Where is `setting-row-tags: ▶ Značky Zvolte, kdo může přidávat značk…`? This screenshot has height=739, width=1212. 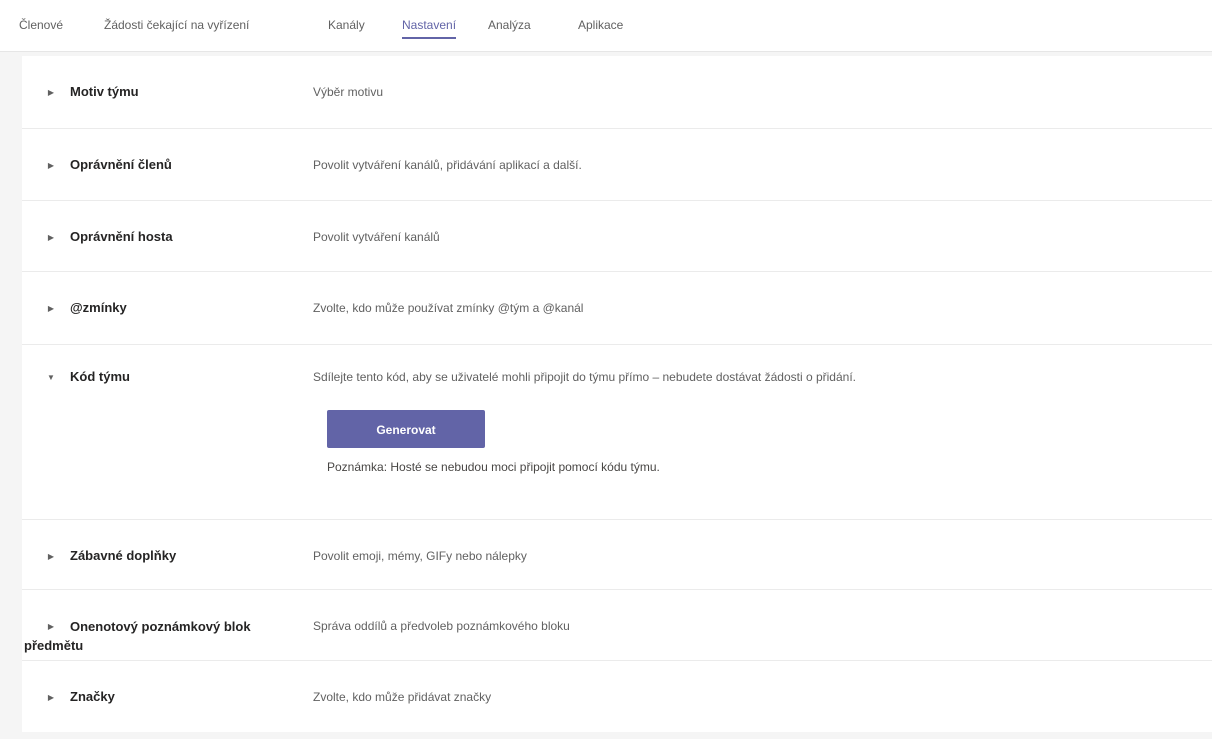
setting-row-tags: ▶ Značky Zvolte, kdo může přidávat značk… is located at coordinates (617, 696).